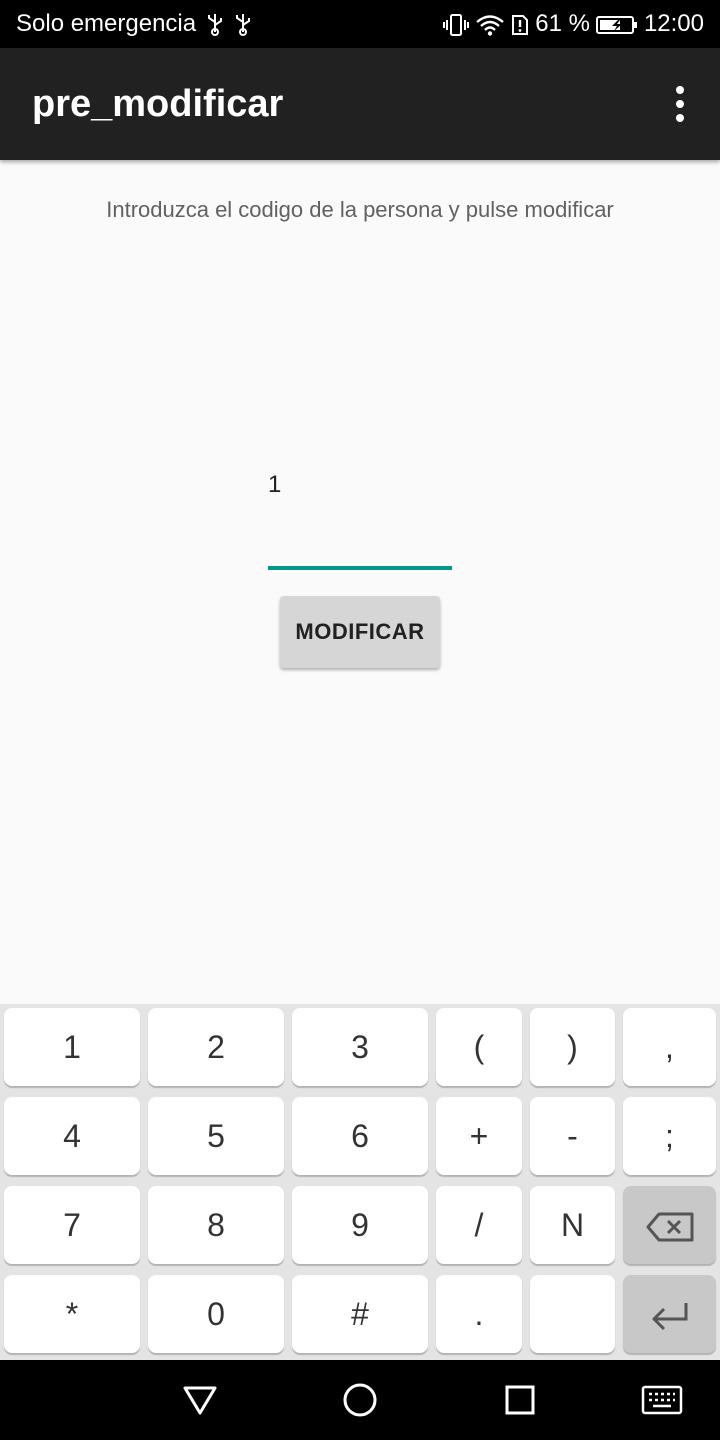  Describe the element at coordinates (479, 1314) in the screenshot. I see `key-period: .` at that location.